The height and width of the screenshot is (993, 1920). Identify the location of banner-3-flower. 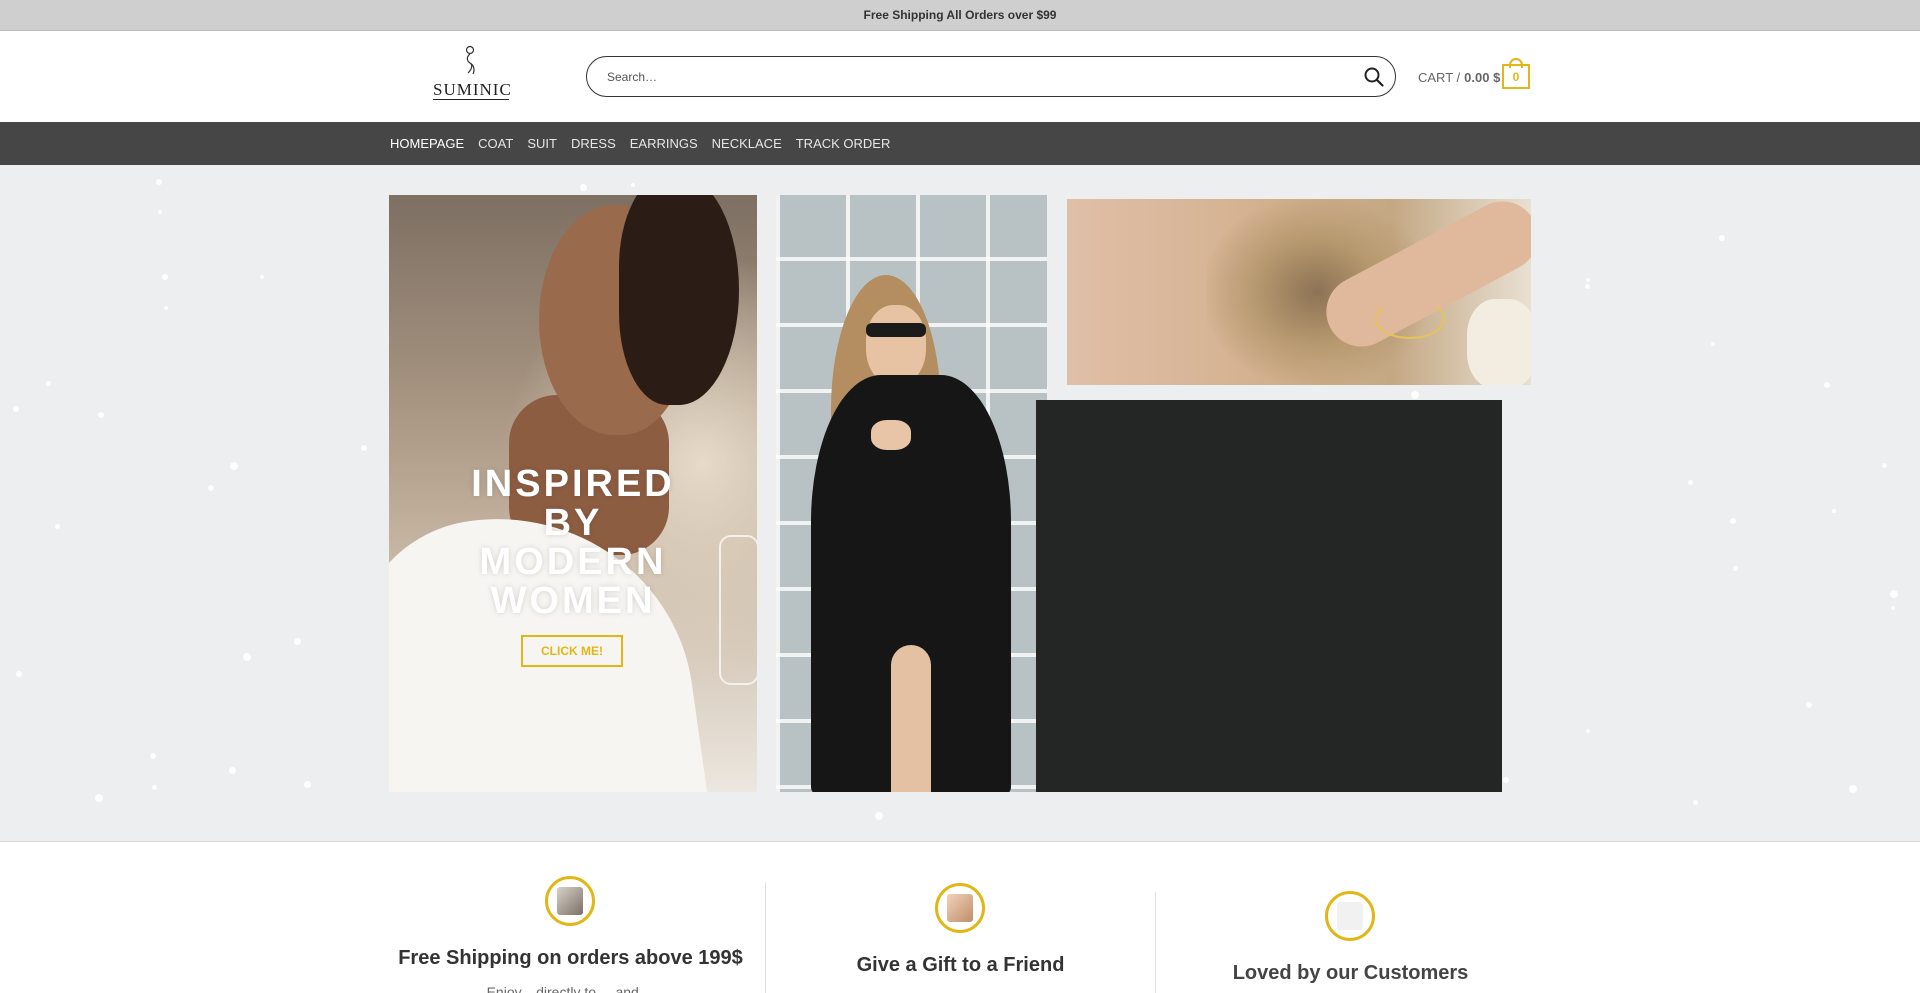
(1499, 342).